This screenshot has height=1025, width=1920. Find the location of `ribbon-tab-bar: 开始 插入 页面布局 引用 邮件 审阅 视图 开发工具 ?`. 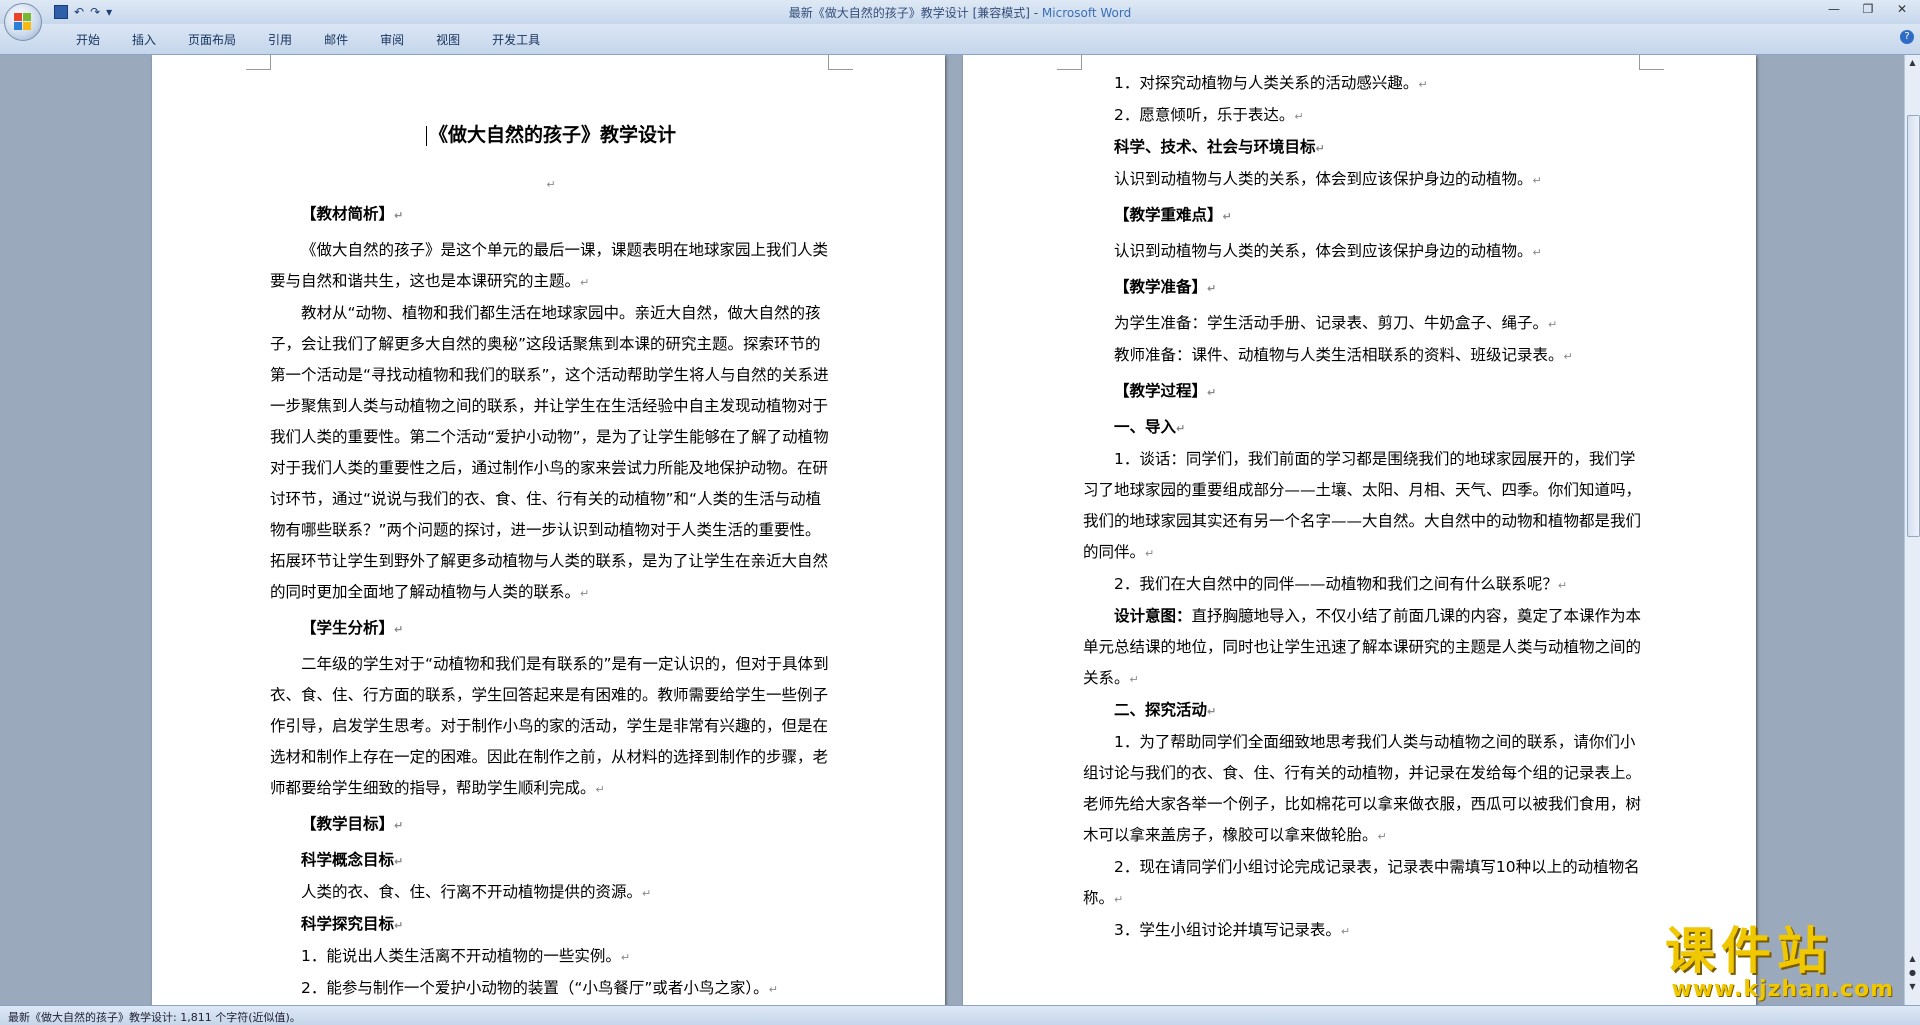

ribbon-tab-bar: 开始 插入 页面布局 引用 邮件 审阅 视图 开发工具 ? is located at coordinates (960, 39).